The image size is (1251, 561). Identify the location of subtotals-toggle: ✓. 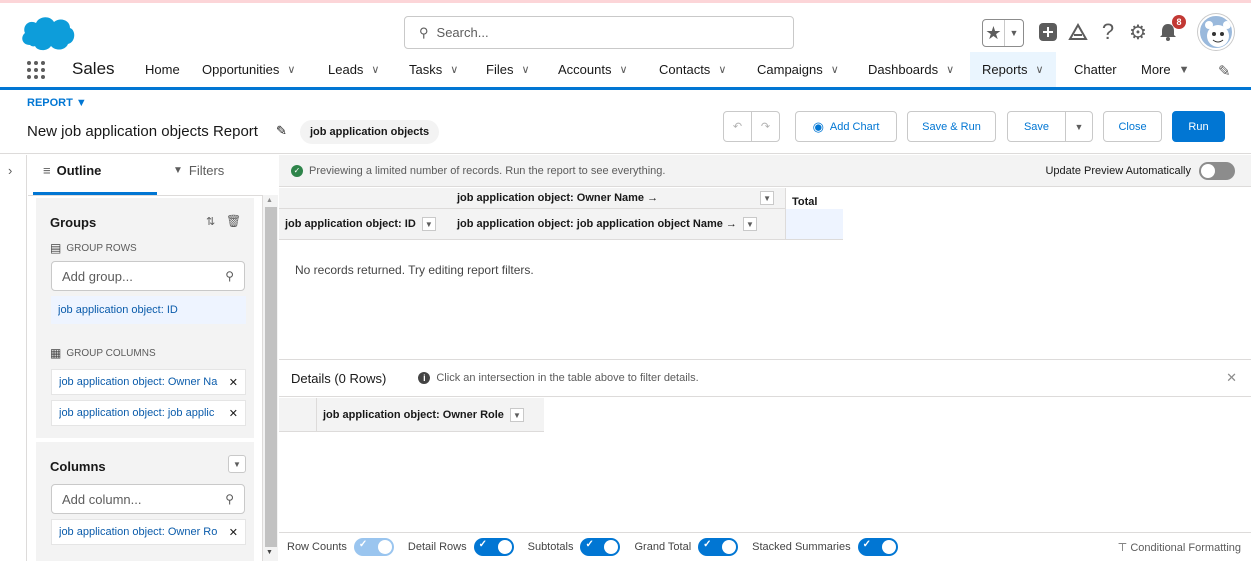
(600, 547).